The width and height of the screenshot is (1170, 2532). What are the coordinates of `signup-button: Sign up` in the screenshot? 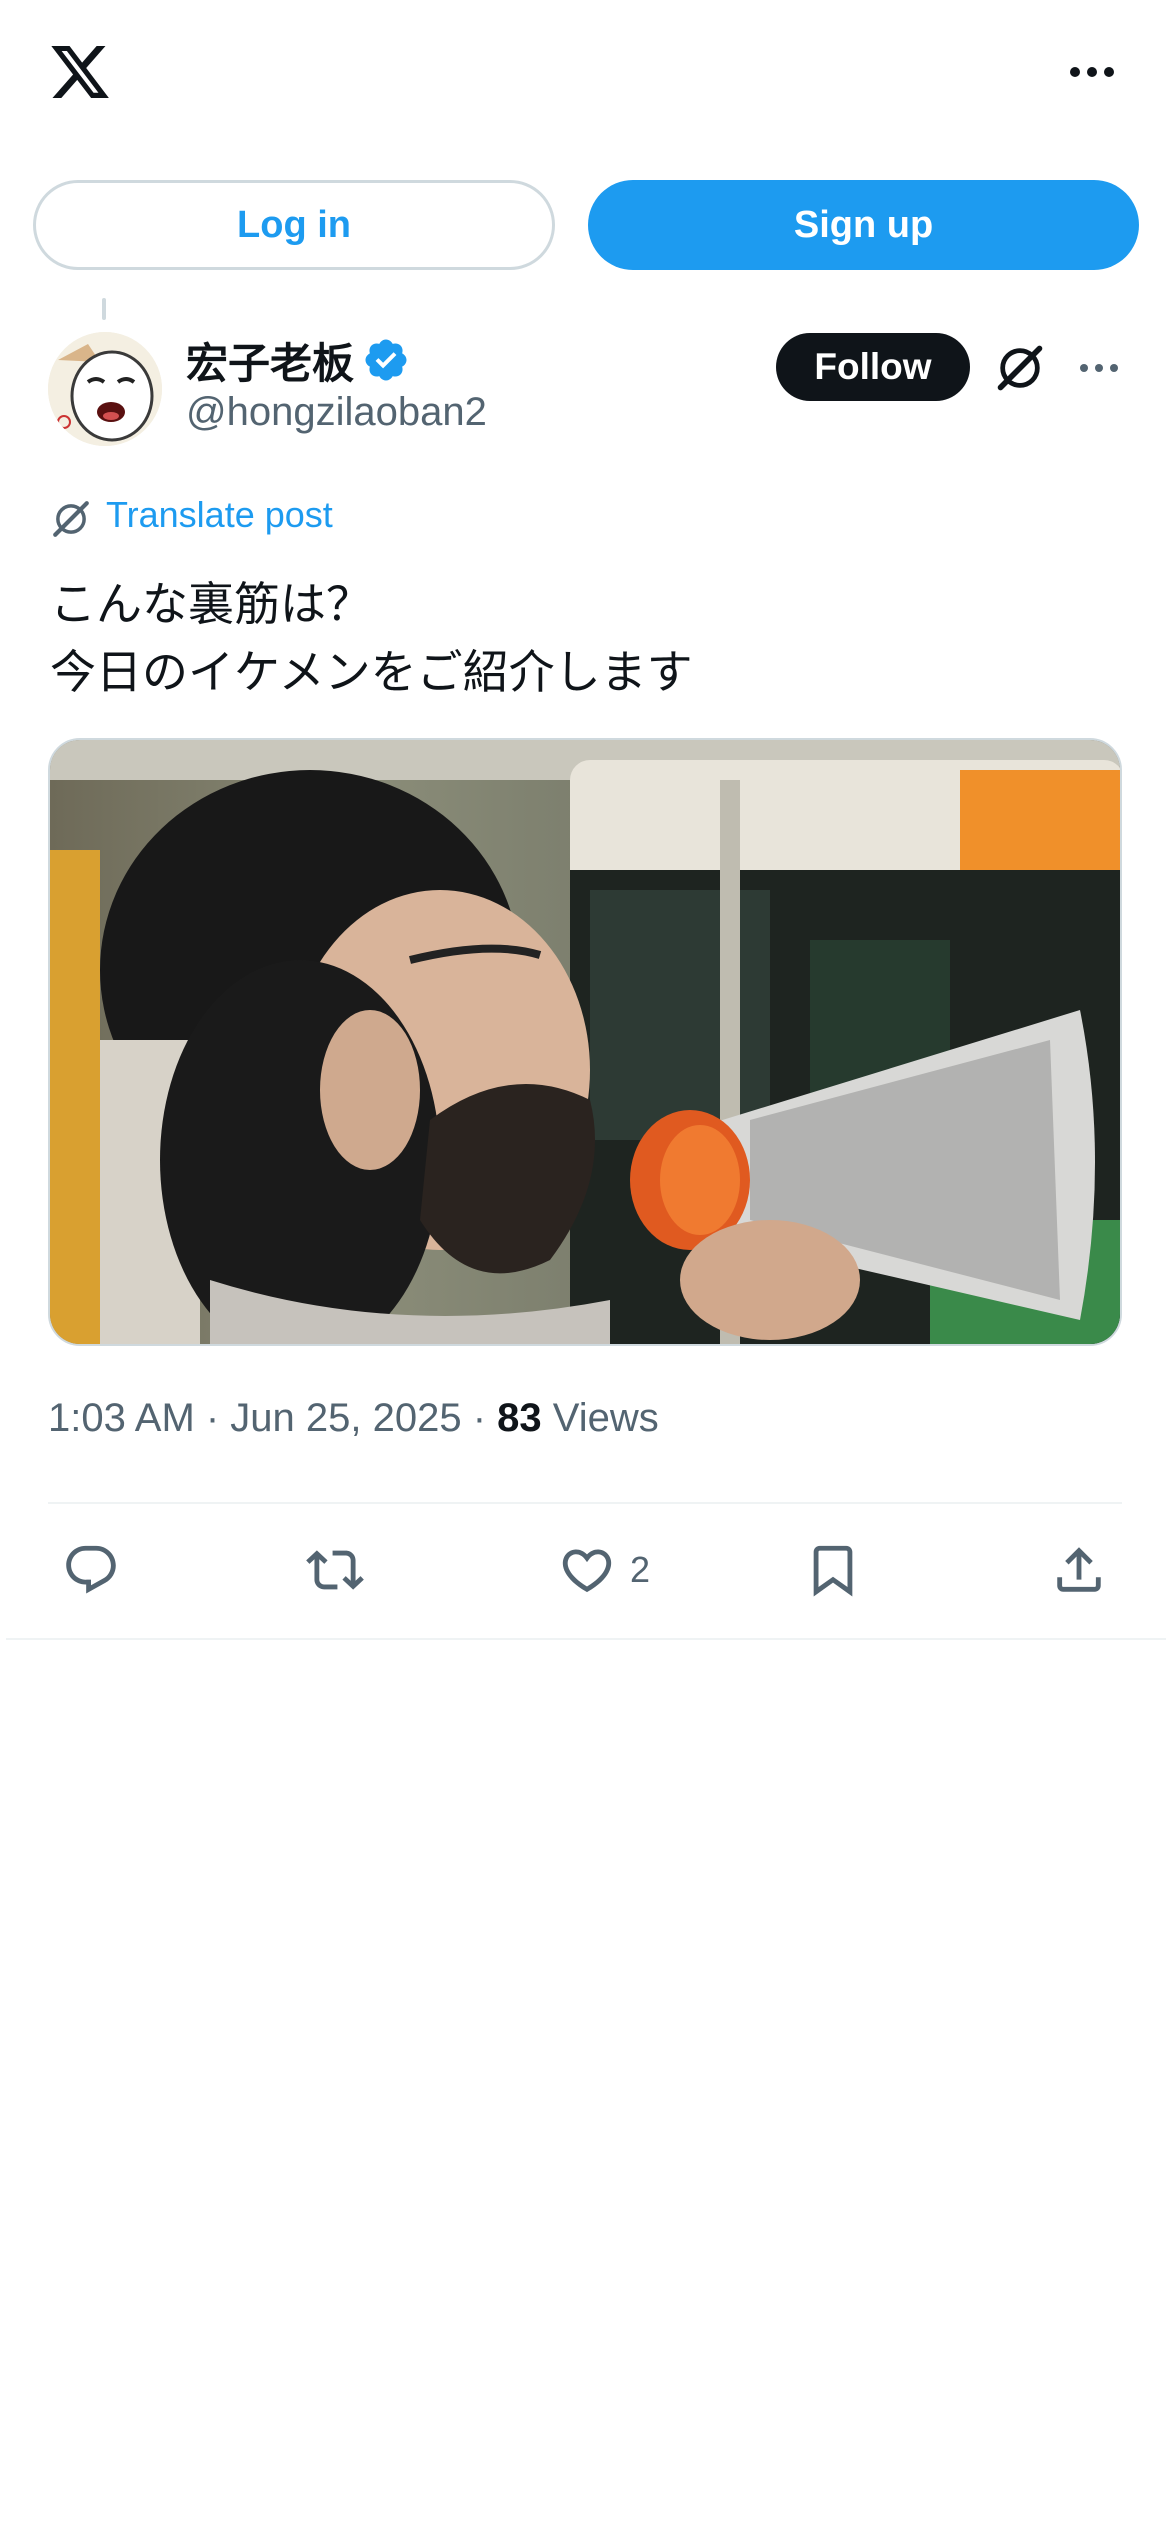 It's located at (863, 225).